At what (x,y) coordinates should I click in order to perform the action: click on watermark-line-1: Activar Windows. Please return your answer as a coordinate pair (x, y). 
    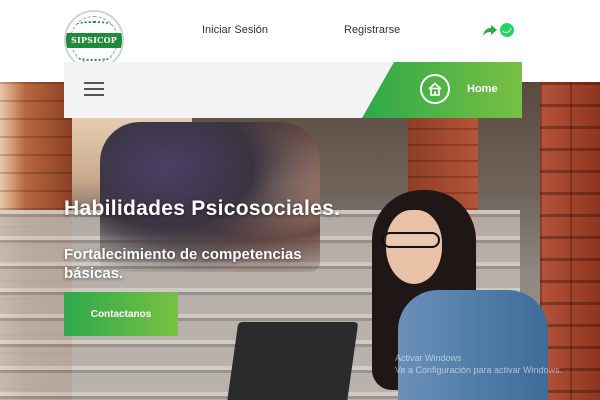
    Looking at the image, I should click on (428, 358).